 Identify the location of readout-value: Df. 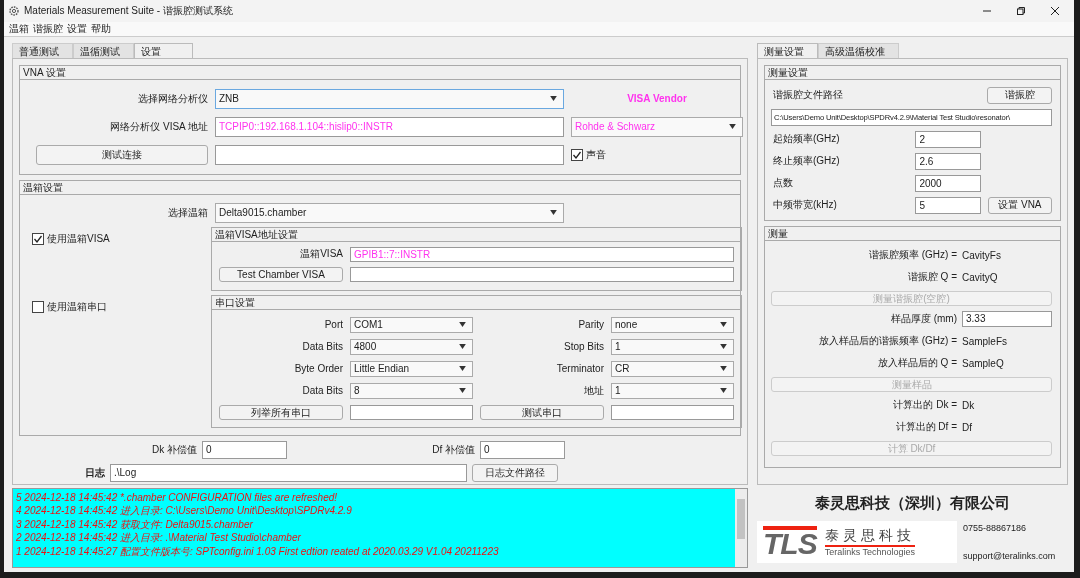
(967, 427).